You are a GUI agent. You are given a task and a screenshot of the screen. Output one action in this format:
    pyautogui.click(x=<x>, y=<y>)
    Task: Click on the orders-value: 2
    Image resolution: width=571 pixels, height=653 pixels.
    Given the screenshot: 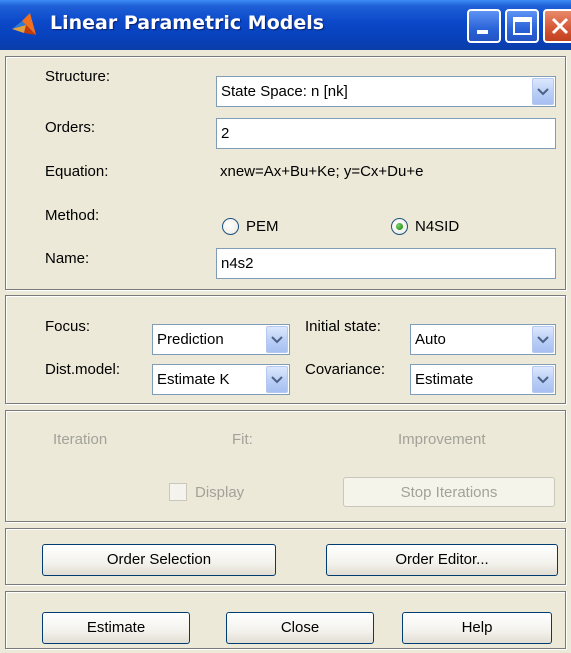 What is the action you would take?
    pyautogui.click(x=225, y=133)
    